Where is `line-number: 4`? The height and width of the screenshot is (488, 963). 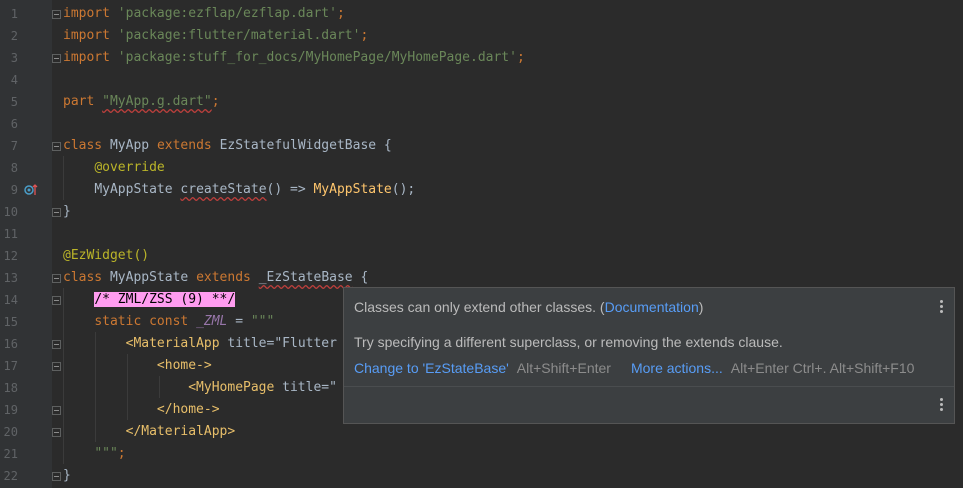
line-number: 4 is located at coordinates (14, 80).